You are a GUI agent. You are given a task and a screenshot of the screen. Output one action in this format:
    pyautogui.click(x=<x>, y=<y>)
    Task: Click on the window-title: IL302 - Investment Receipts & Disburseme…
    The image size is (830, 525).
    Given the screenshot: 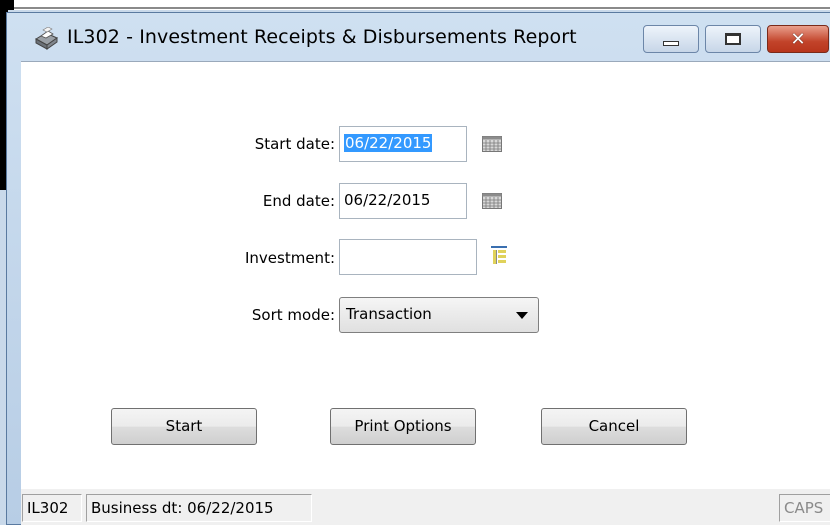 What is the action you would take?
    pyautogui.click(x=322, y=37)
    